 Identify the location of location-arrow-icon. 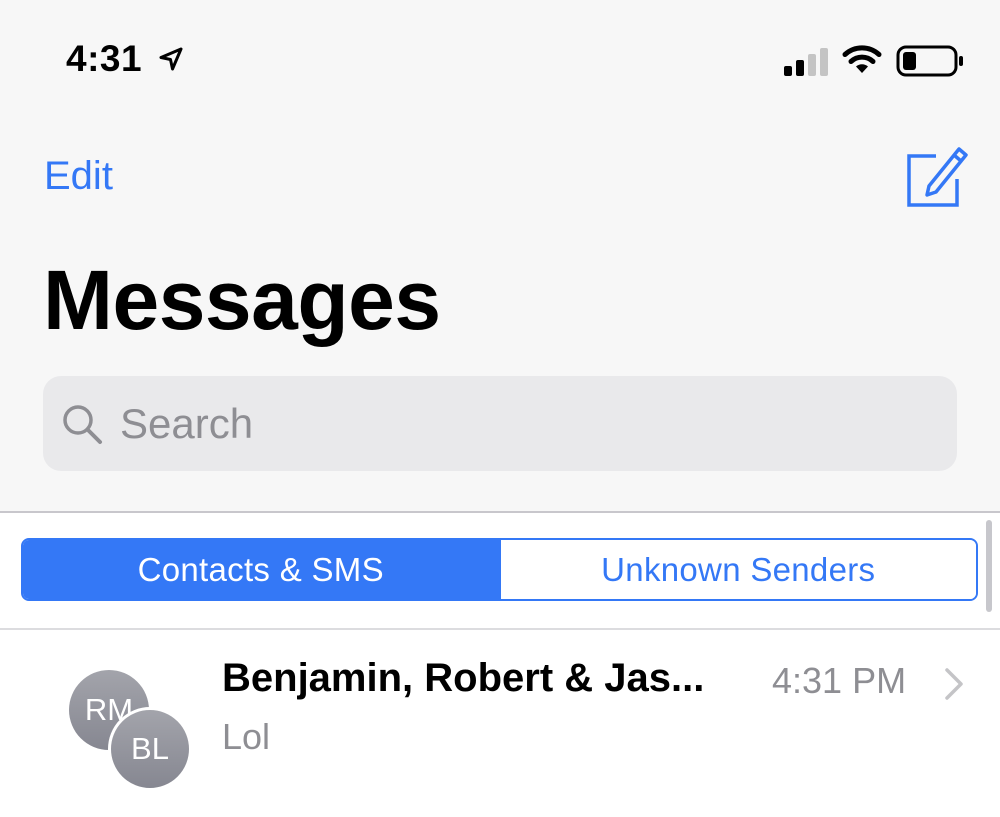
(171, 61).